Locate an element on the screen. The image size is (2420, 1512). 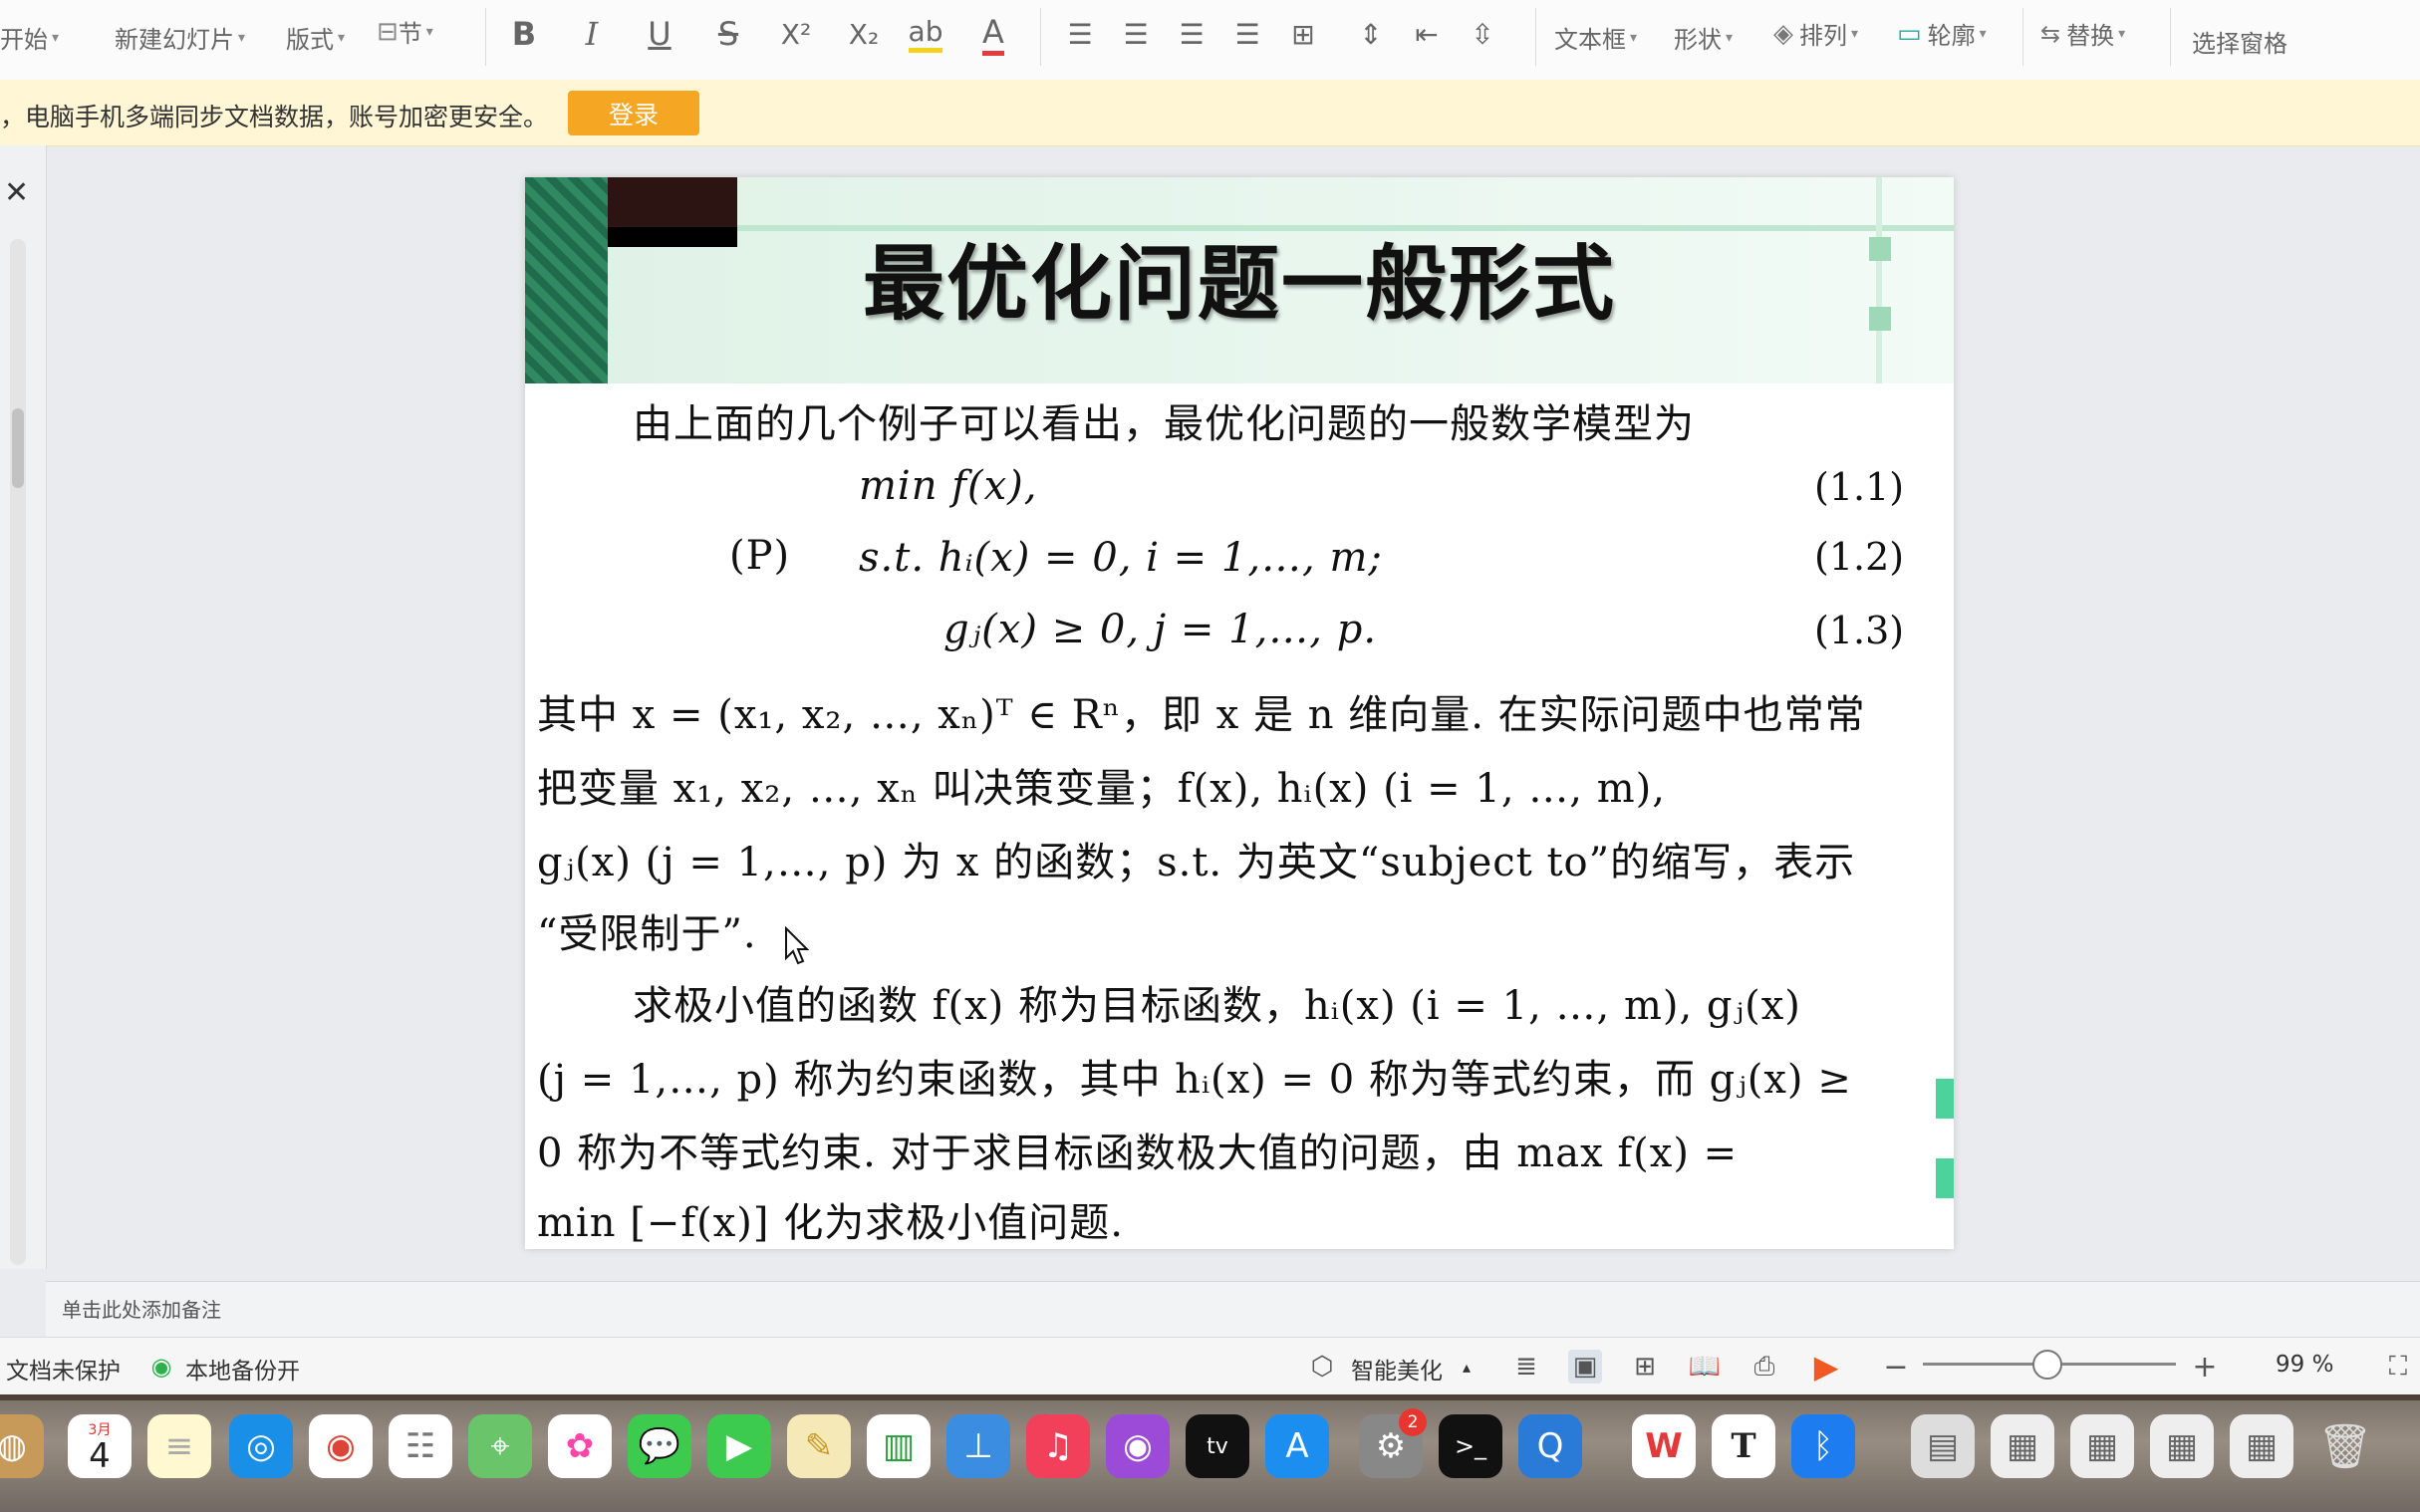
panel-scrollbar is located at coordinates (18, 752).